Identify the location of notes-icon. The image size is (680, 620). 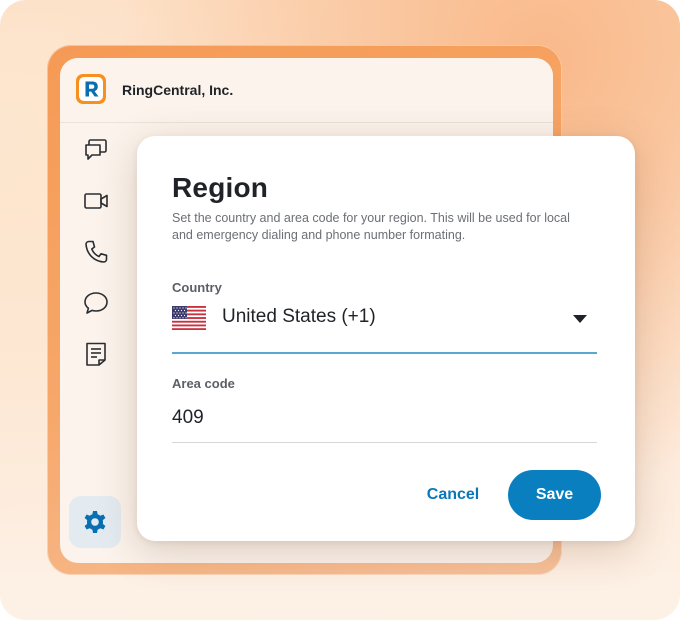
(96, 354).